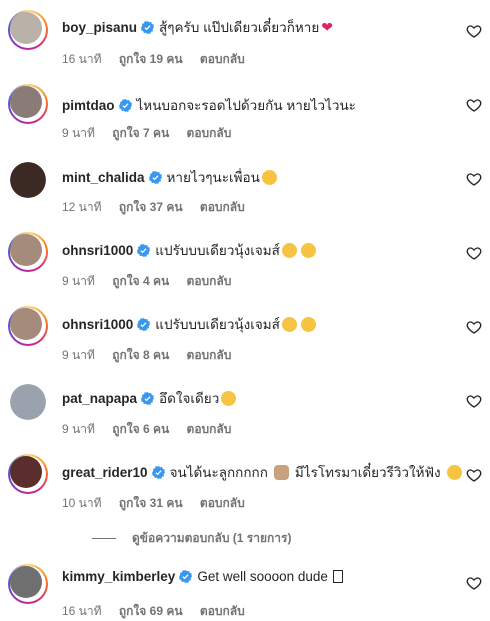  I want to click on heart-eyes-emoji-icon, so click(229, 398).